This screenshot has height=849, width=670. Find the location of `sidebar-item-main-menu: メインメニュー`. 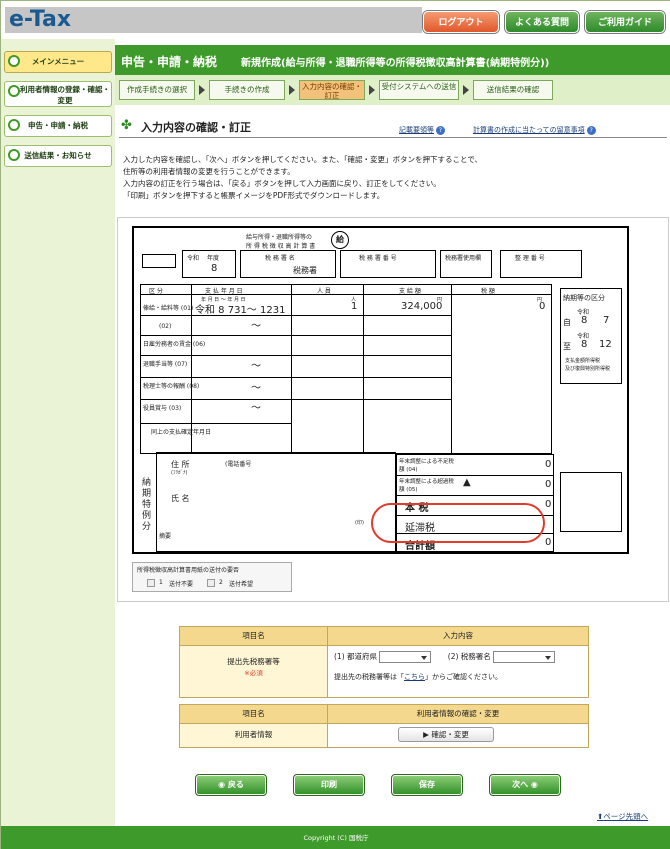

sidebar-item-main-menu: メインメニュー is located at coordinates (58, 62).